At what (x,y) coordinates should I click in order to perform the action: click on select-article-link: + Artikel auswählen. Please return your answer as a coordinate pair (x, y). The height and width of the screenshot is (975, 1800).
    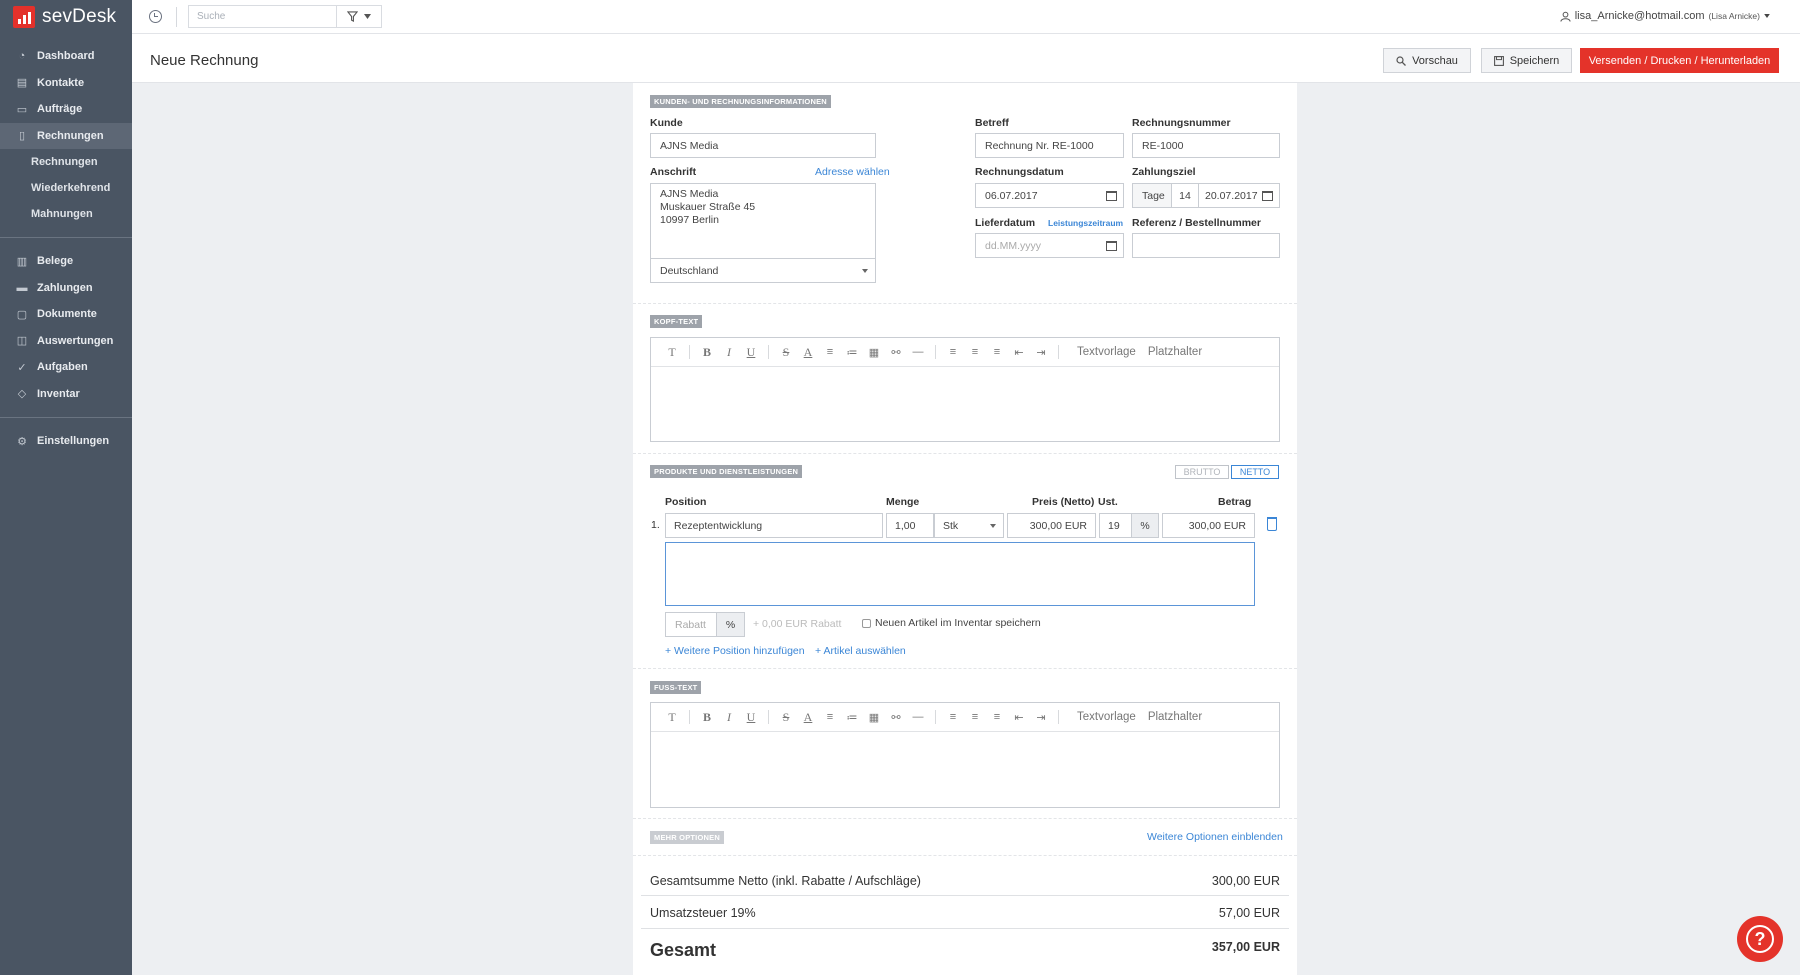
    Looking at the image, I should click on (860, 651).